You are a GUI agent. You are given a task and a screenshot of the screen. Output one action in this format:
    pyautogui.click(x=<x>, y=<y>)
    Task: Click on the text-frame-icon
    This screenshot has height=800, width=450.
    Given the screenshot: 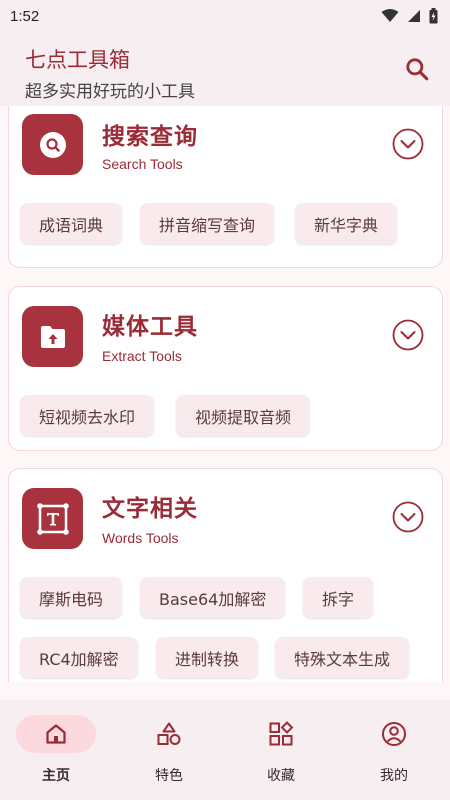 What is the action you would take?
    pyautogui.click(x=52, y=518)
    